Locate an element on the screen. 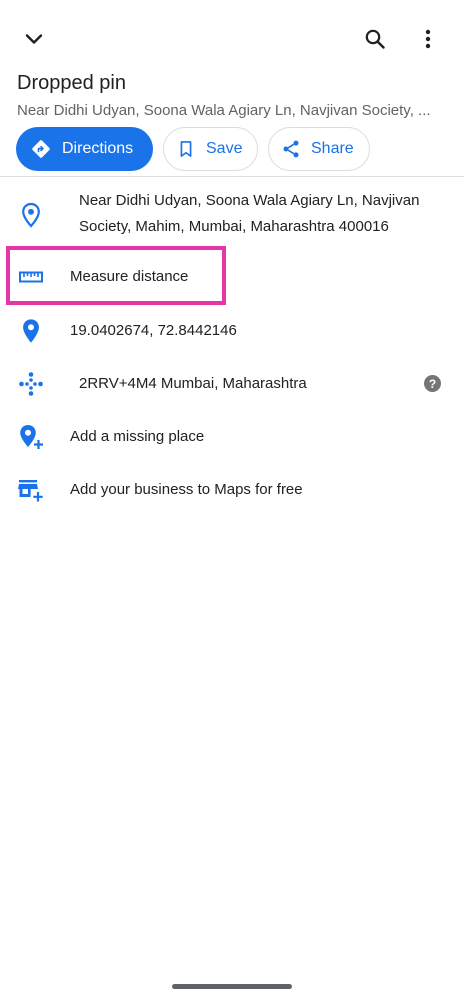 This screenshot has height=1000, width=464. divider is located at coordinates (232, 176).